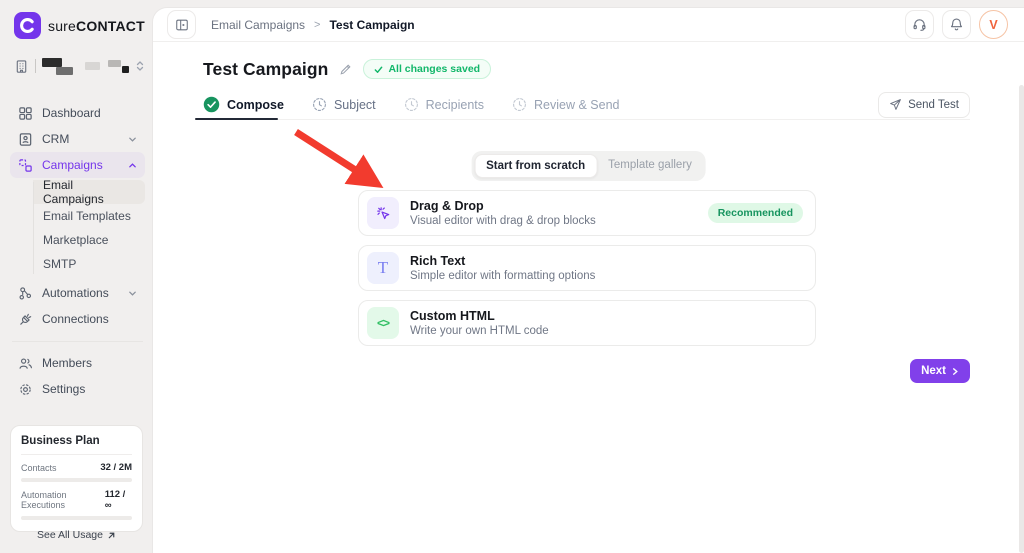 The image size is (1024, 553). I want to click on send-test-button: Send Test, so click(924, 104).